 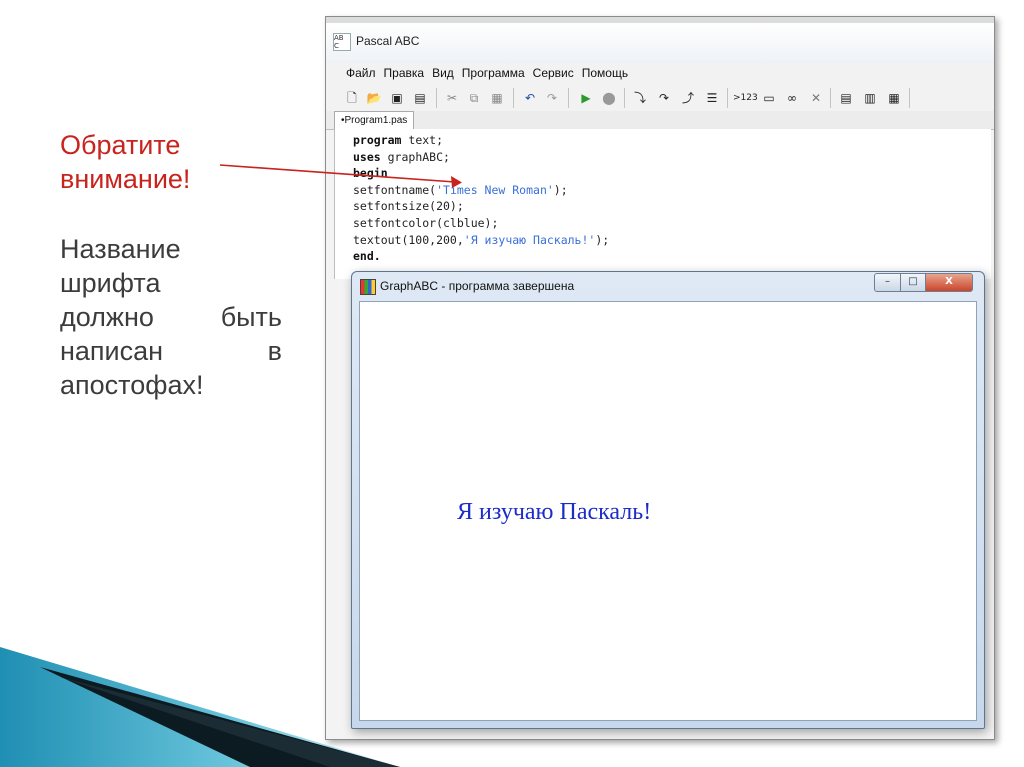 What do you see at coordinates (529, 239) in the screenshot?
I see `code-string: 'Я изучаю Паскаль!'` at bounding box center [529, 239].